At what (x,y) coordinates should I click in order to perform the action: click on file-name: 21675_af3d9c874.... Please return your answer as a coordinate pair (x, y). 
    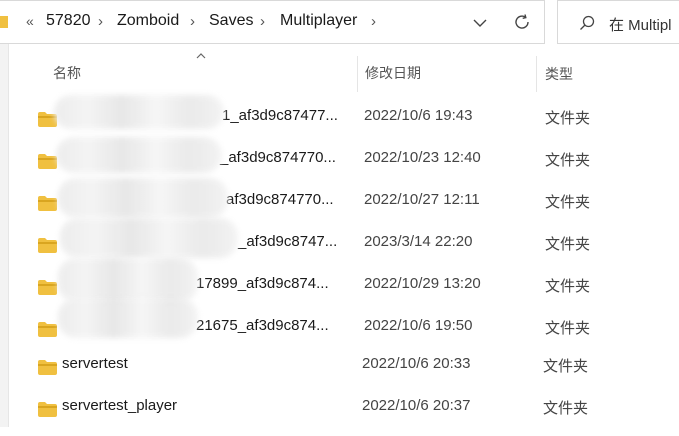
    Looking at the image, I should click on (262, 325).